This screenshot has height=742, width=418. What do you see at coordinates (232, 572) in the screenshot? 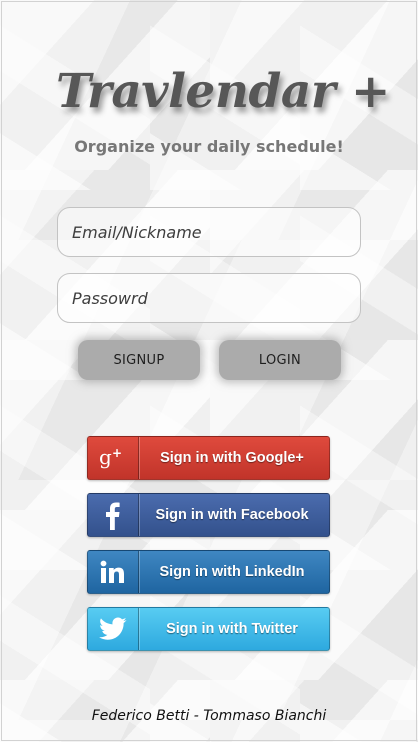
I see `linkedin-signin-label: Sign in with LinkedIn` at bounding box center [232, 572].